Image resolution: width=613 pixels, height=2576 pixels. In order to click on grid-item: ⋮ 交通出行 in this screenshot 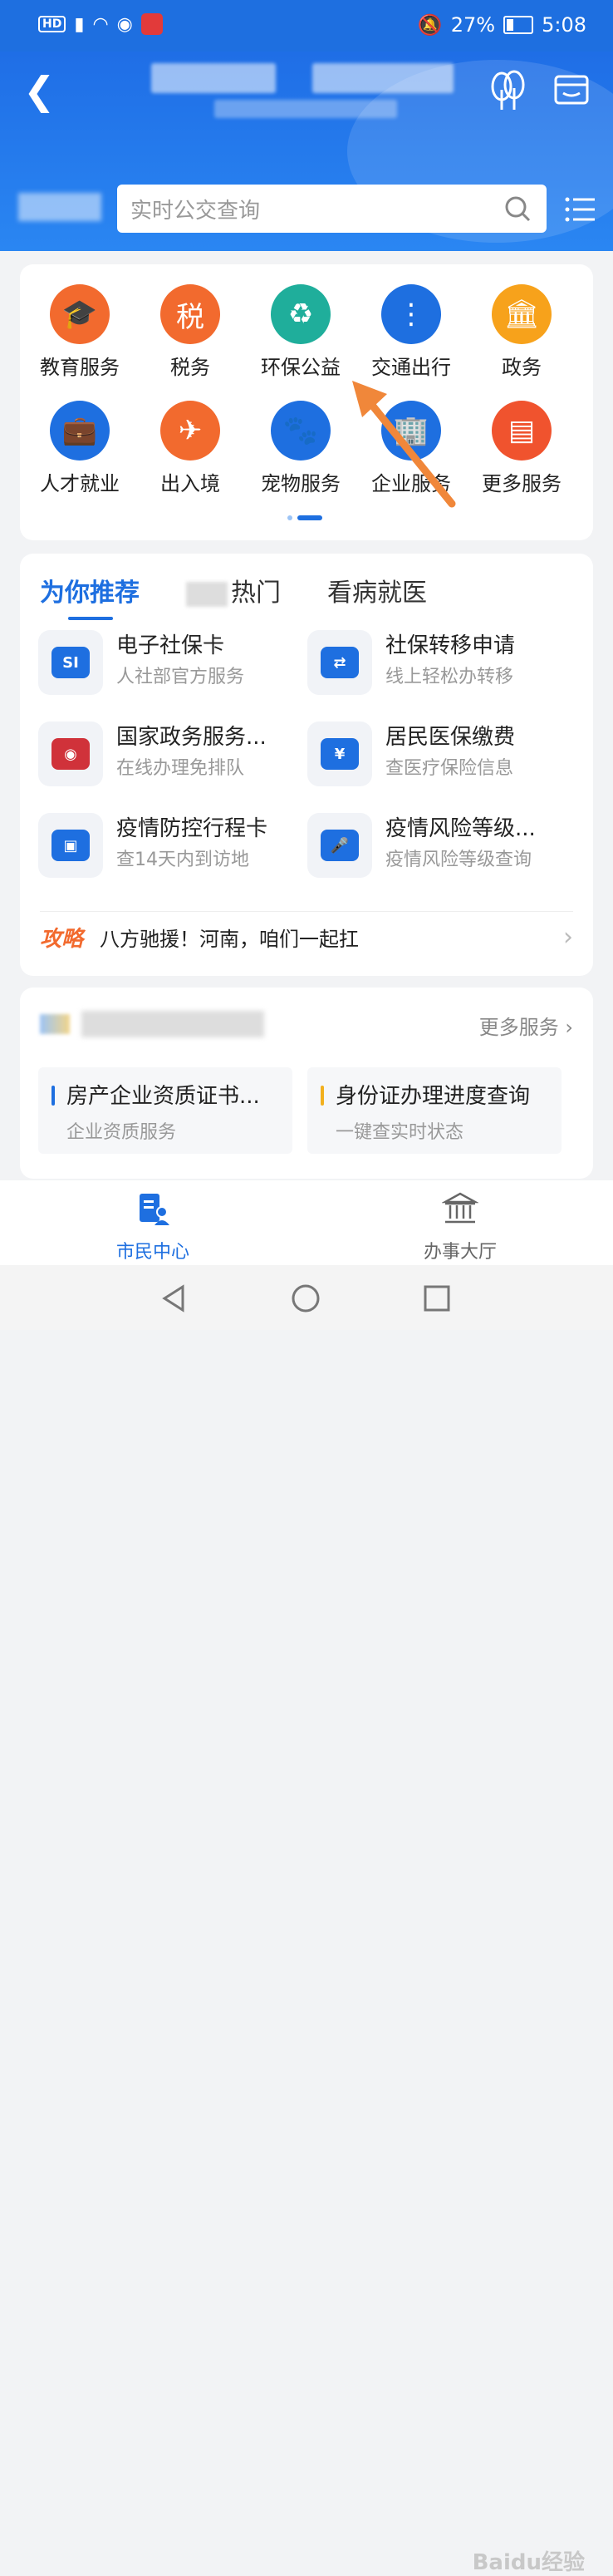, I will do `click(411, 332)`.